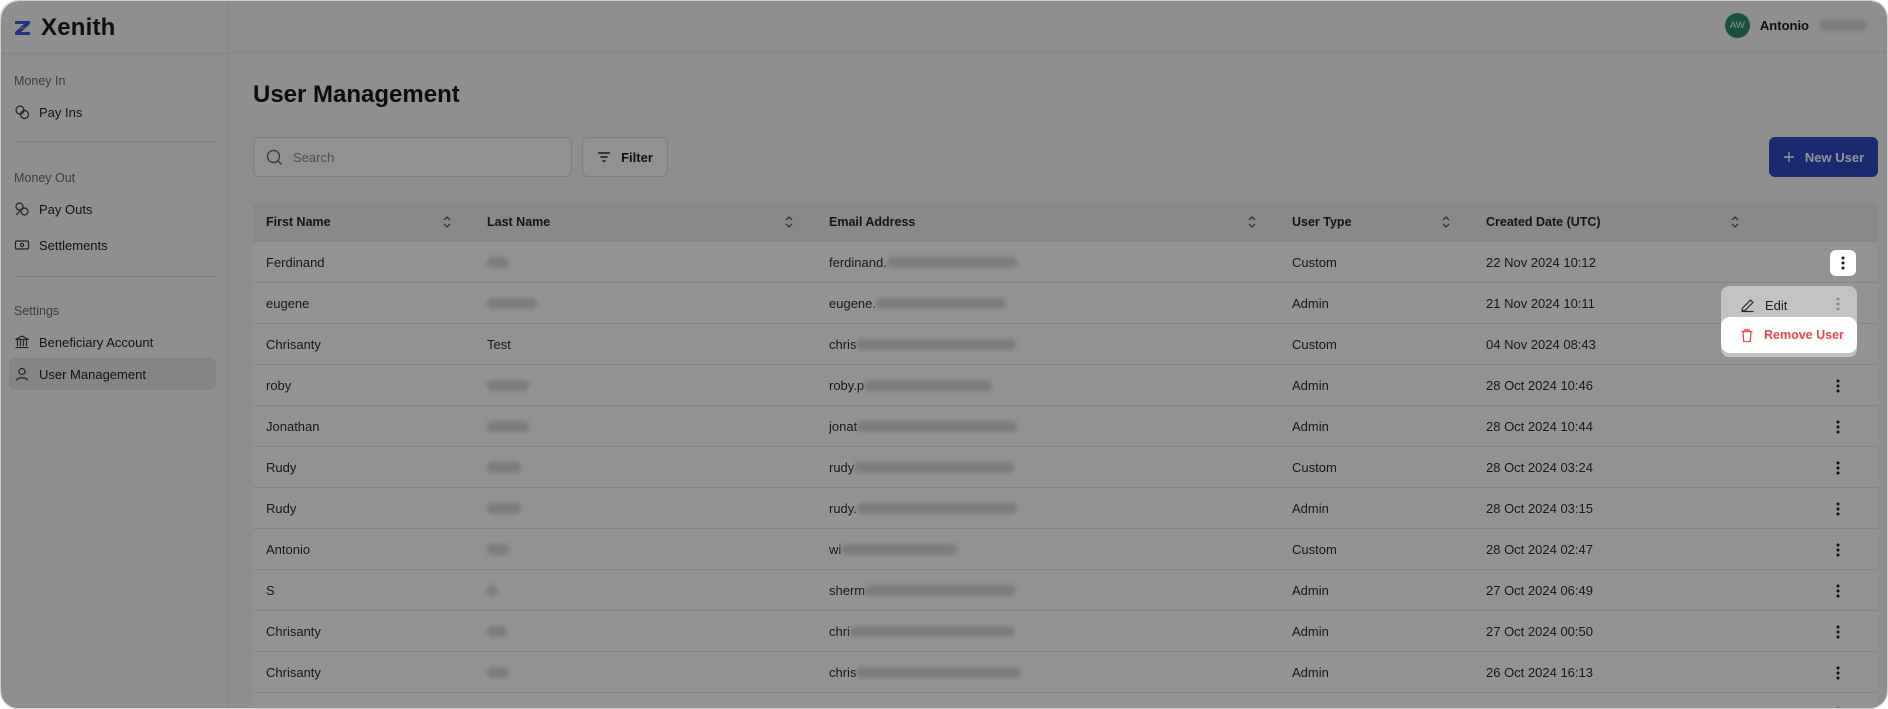  I want to click on sidebar-item-beneficiary-account: Beneficiary Account, so click(112, 342).